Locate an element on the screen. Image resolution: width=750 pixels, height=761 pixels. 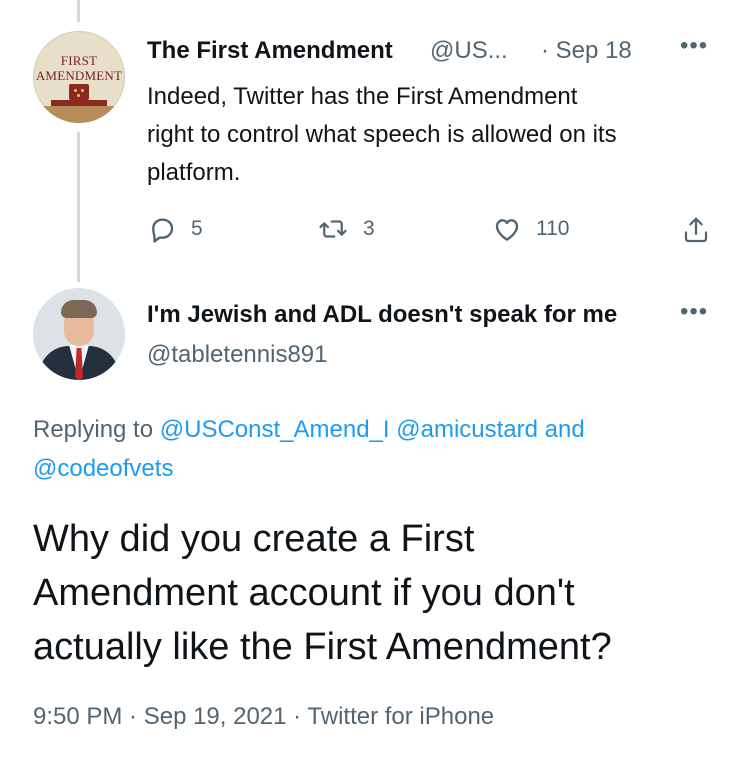
retweet-count: 3 is located at coordinates (369, 228).